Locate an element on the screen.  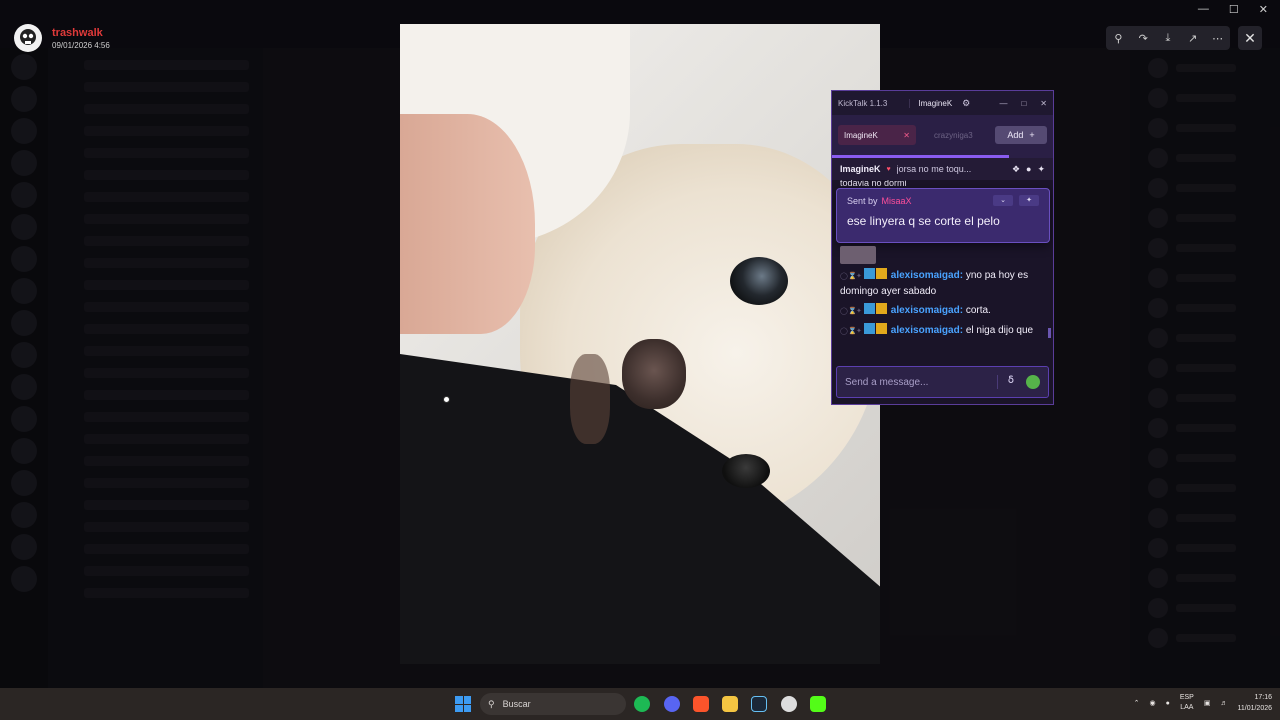
tab-imaginek: ImagineK ✕ is located at coordinates (877, 135).